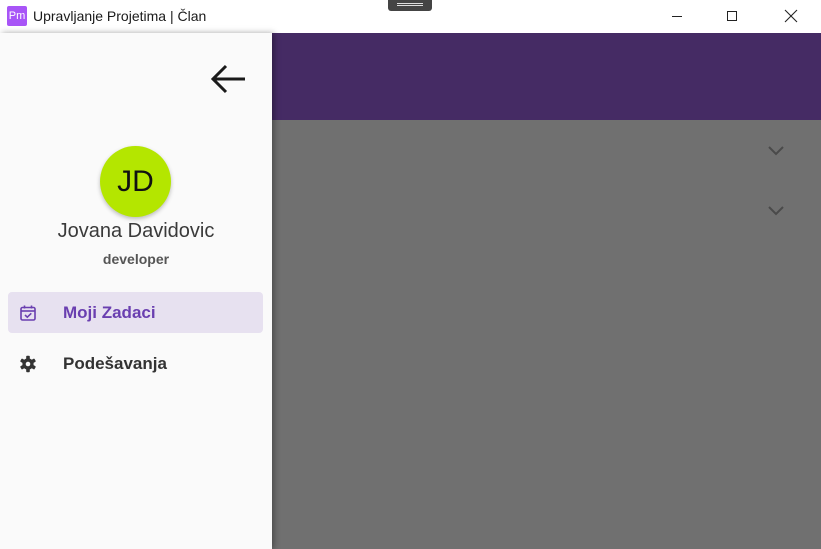 Image resolution: width=821 pixels, height=549 pixels. I want to click on nav-item-moji-zadaci: Moji Zadaci, so click(135, 312).